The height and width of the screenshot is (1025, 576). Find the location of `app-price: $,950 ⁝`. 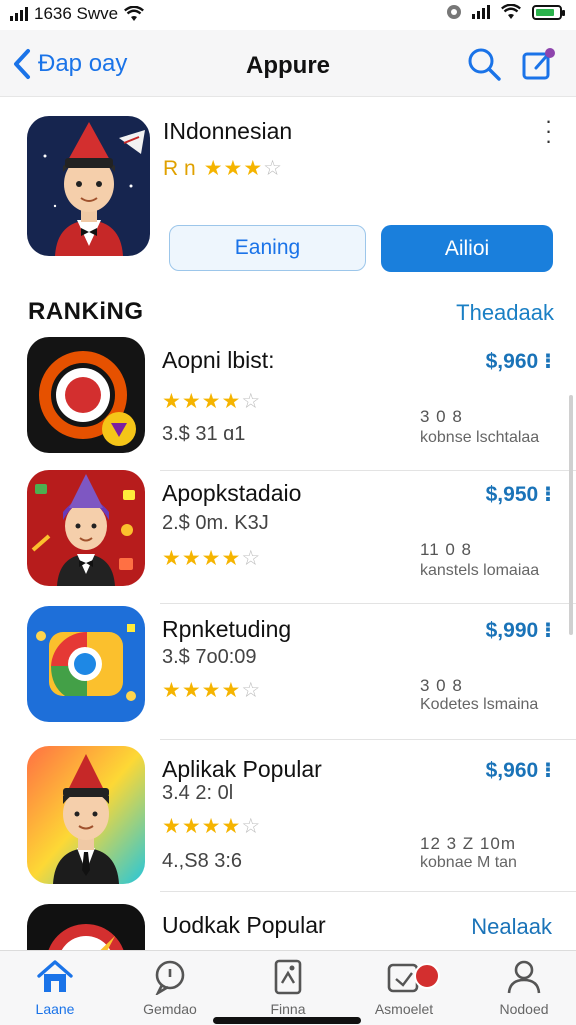

app-price: $,950 ⁝ is located at coordinates (519, 494).